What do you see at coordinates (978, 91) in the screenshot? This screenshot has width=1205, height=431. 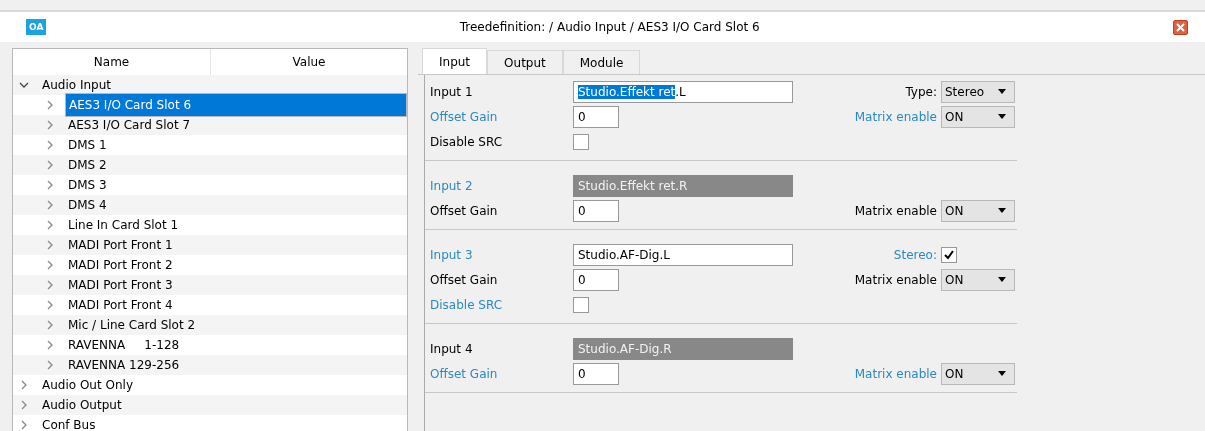 I see `dropdown: Stereo` at bounding box center [978, 91].